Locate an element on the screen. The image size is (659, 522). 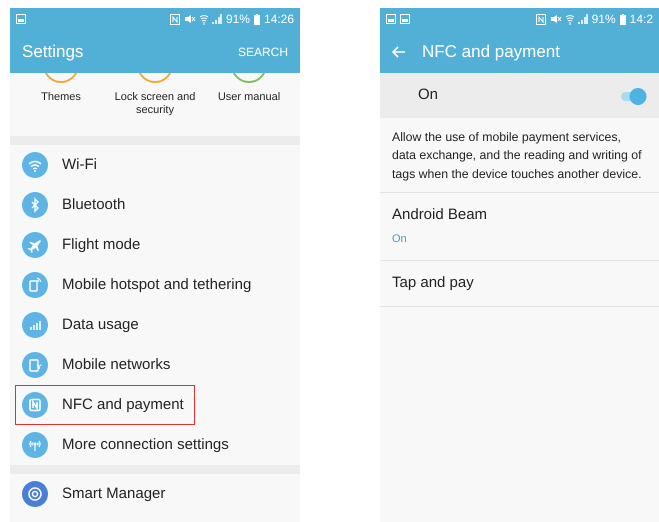
switch-label: On is located at coordinates (428, 95).